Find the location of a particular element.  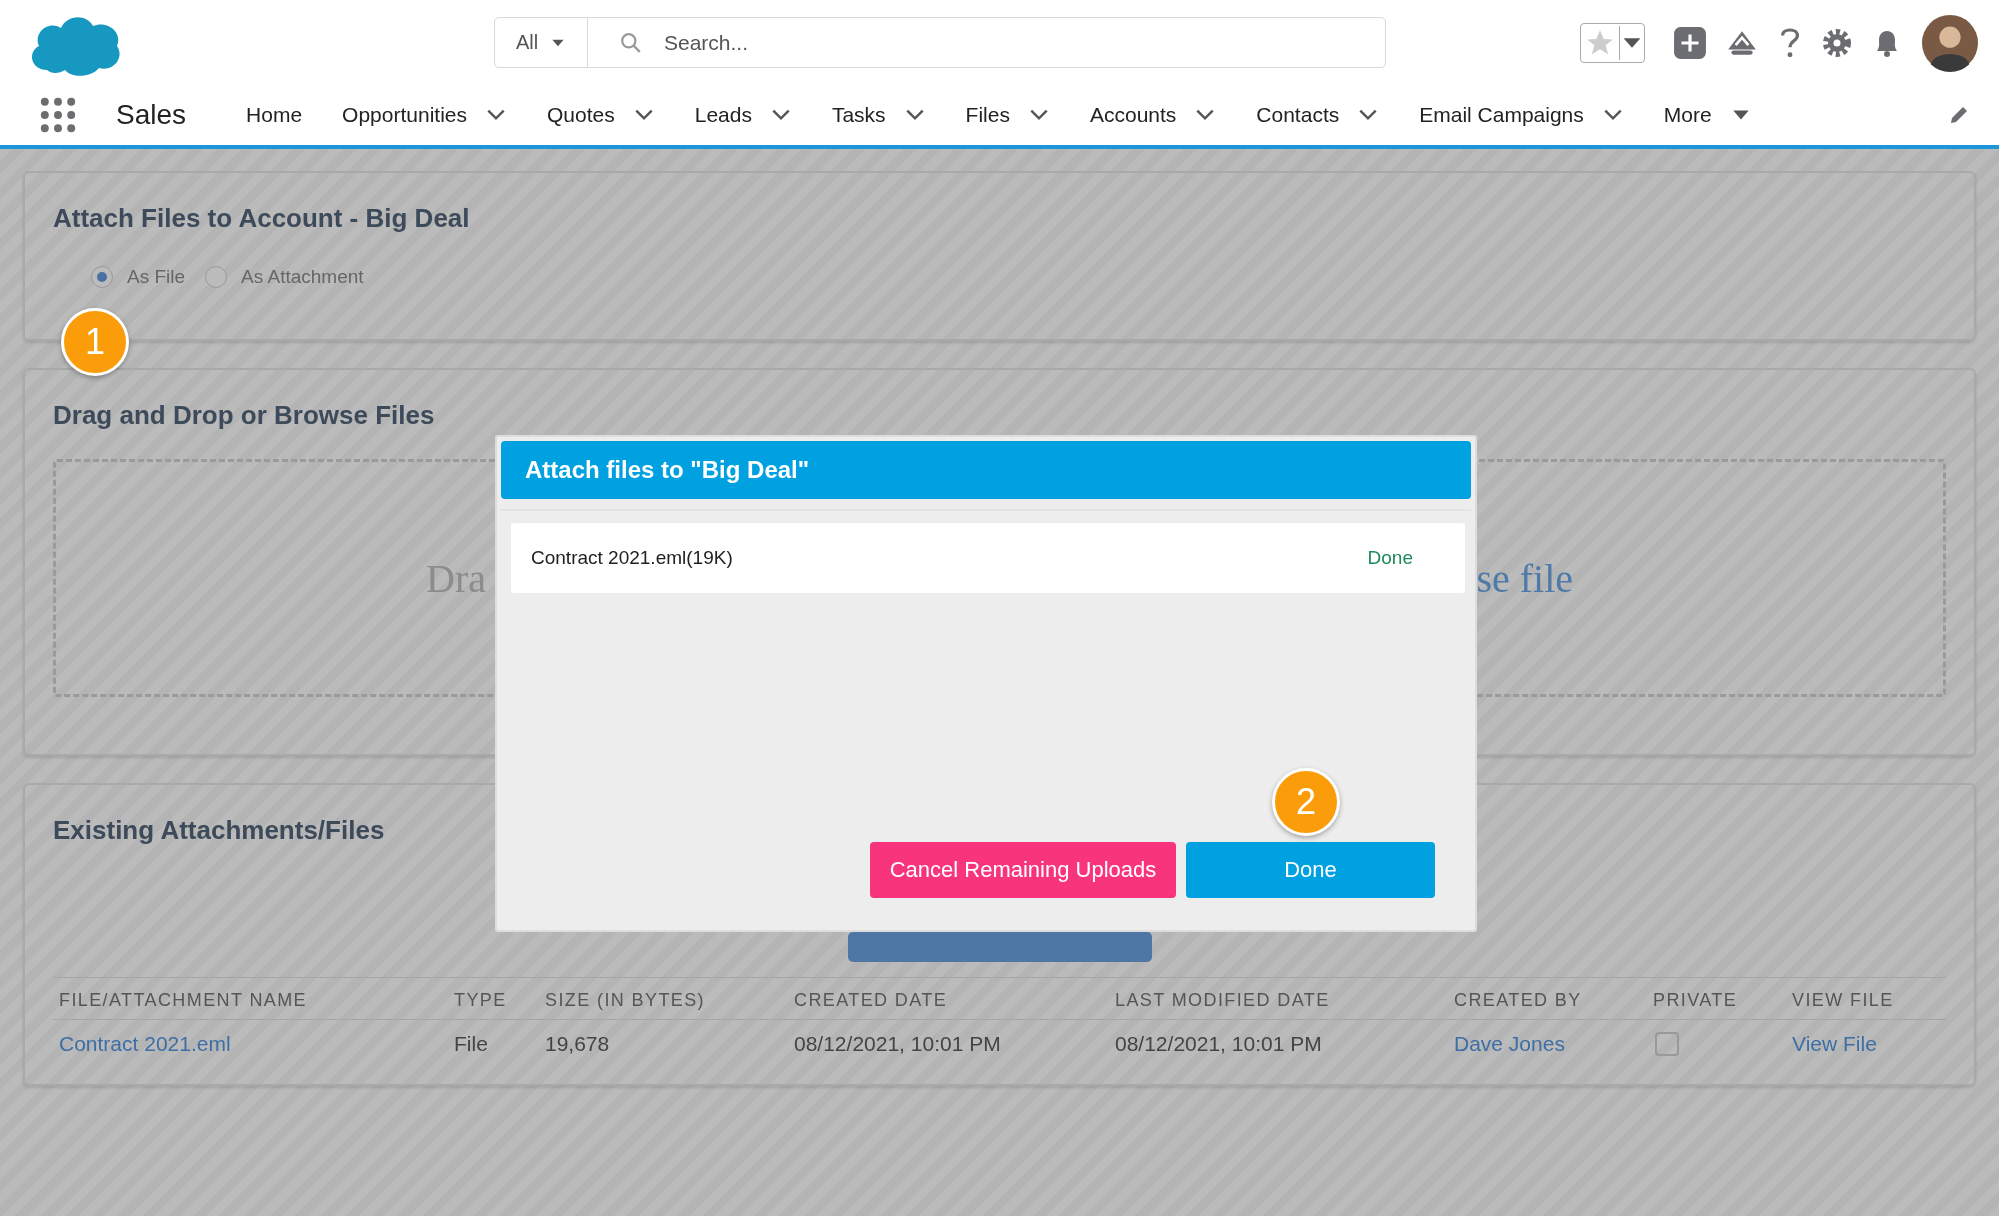

panel-title: Attach Files to Account - Big Deal is located at coordinates (262, 218).